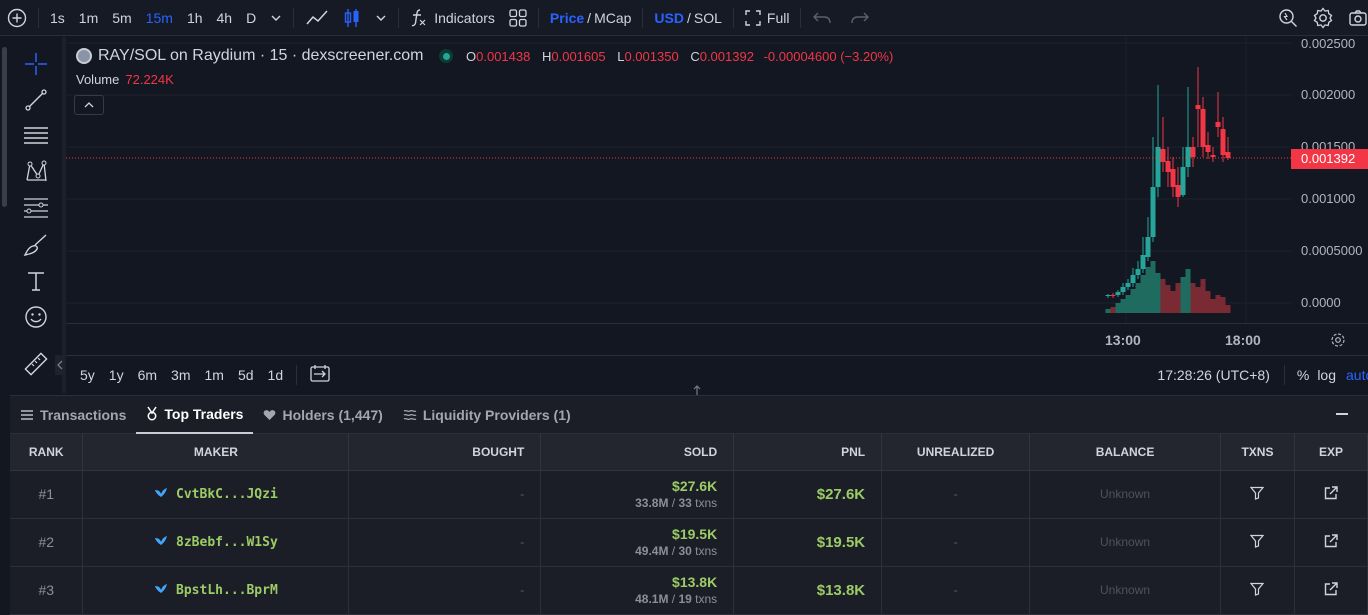  I want to click on candles-button, so click(352, 18).